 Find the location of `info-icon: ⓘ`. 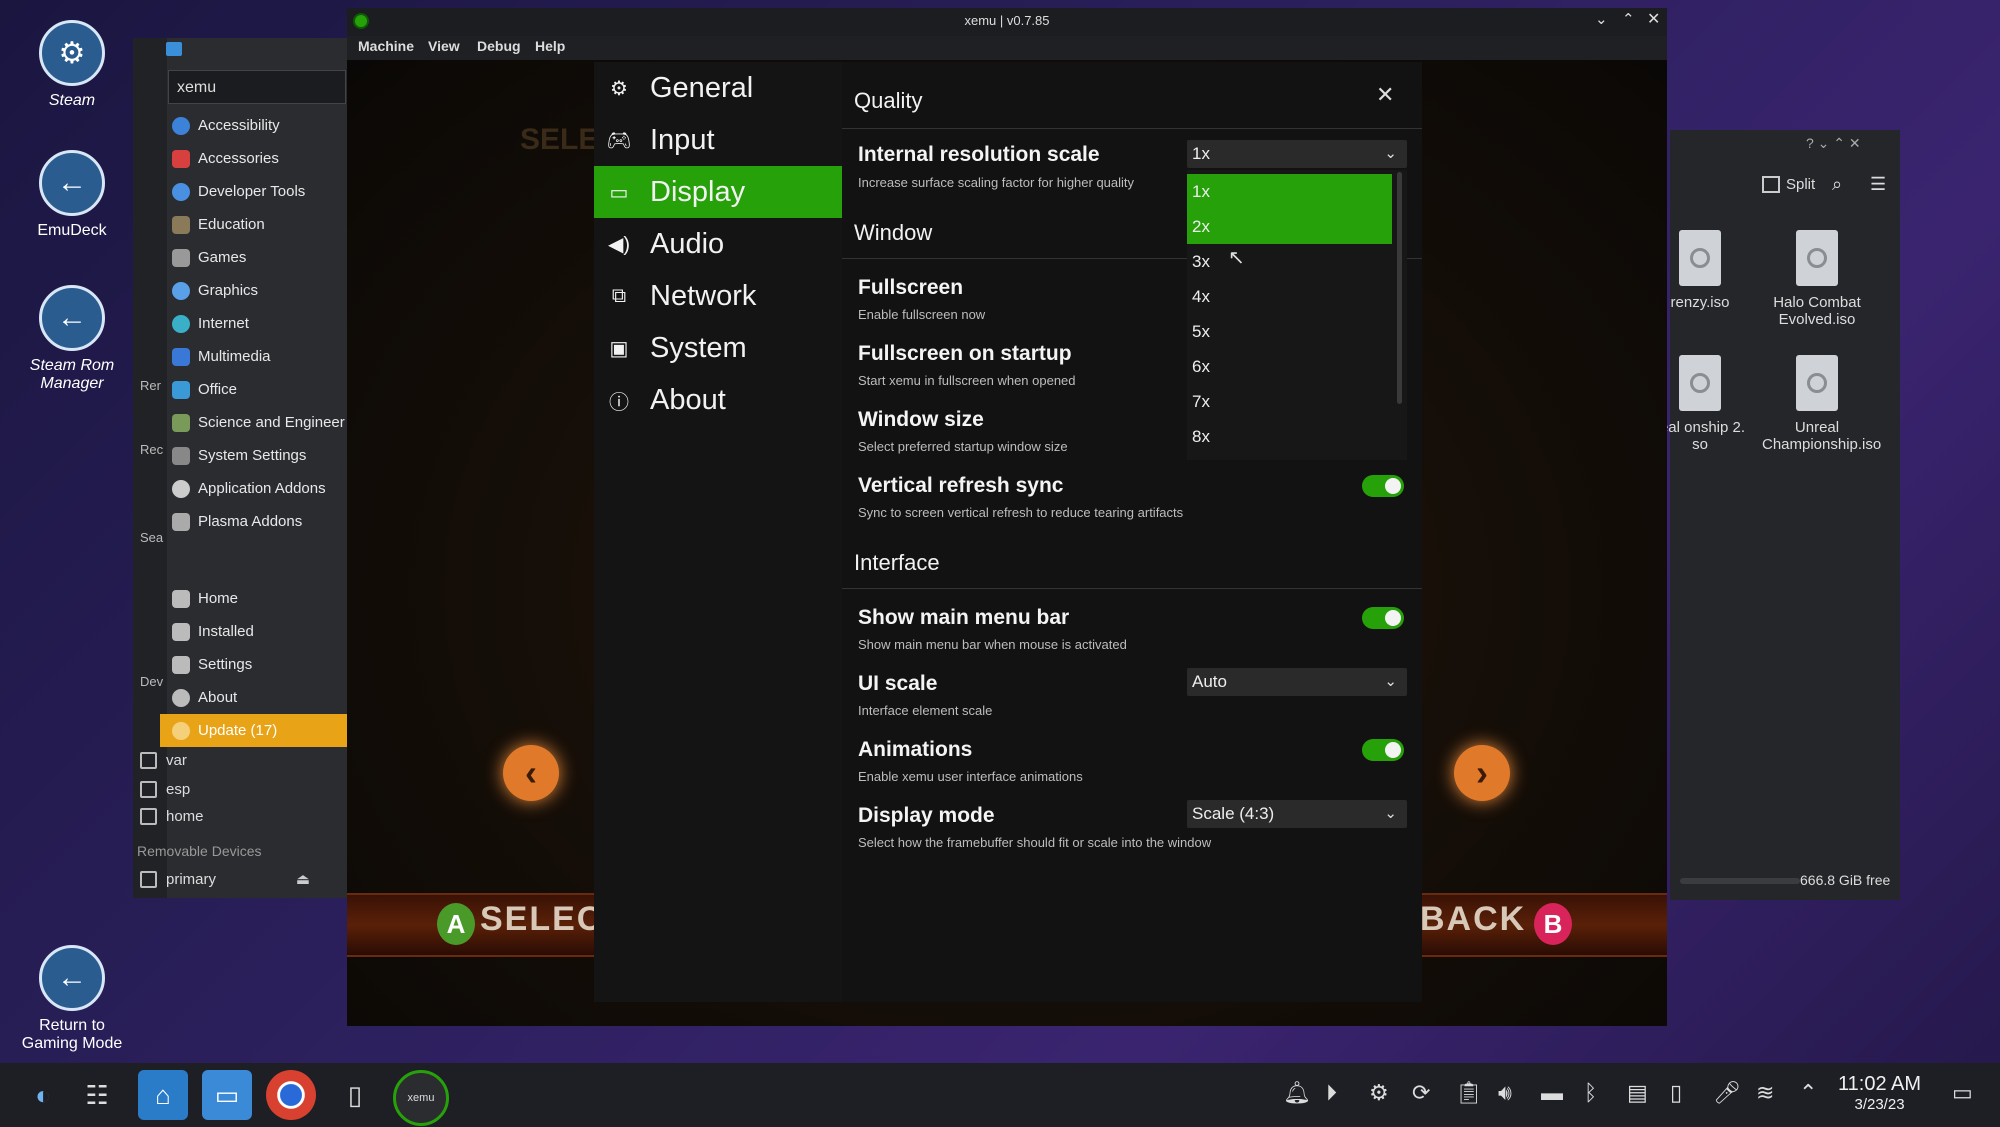

info-icon: ⓘ is located at coordinates (619, 402).